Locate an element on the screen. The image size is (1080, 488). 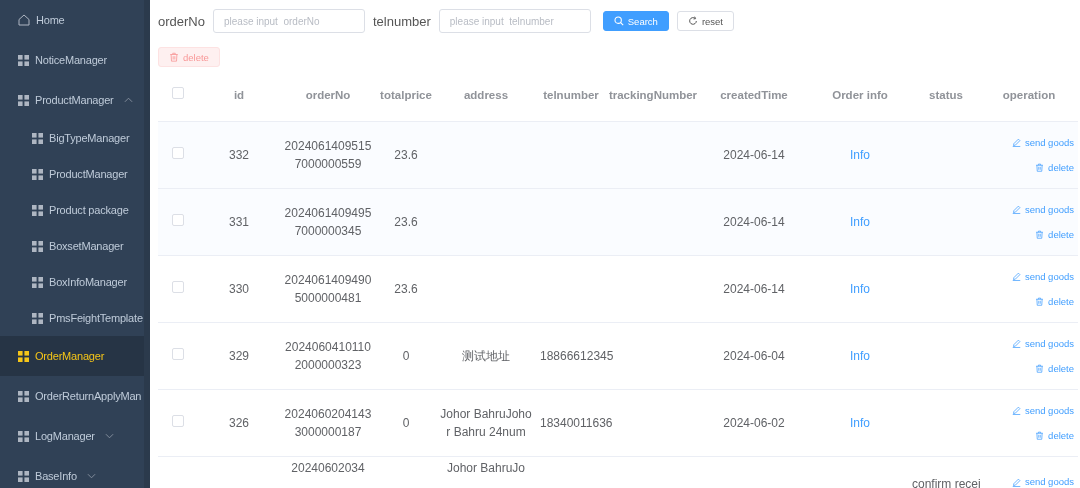
table-cell: 329 is located at coordinates (239, 356).